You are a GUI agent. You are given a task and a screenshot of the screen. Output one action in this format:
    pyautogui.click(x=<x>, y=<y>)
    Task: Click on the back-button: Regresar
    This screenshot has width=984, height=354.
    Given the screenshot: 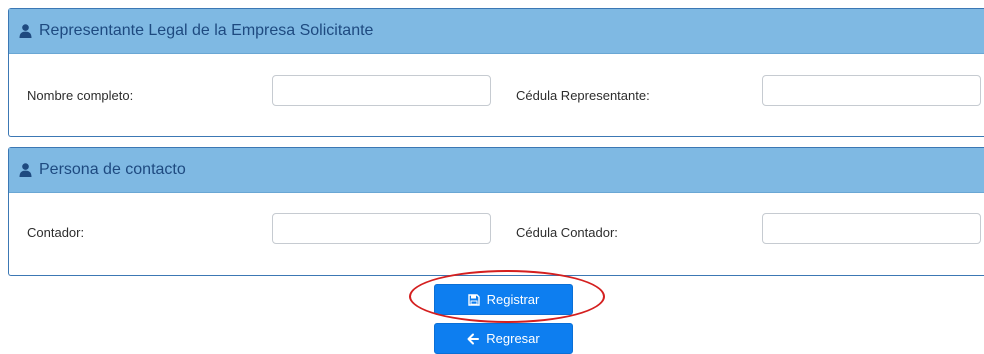 What is the action you would take?
    pyautogui.click(x=503, y=338)
    